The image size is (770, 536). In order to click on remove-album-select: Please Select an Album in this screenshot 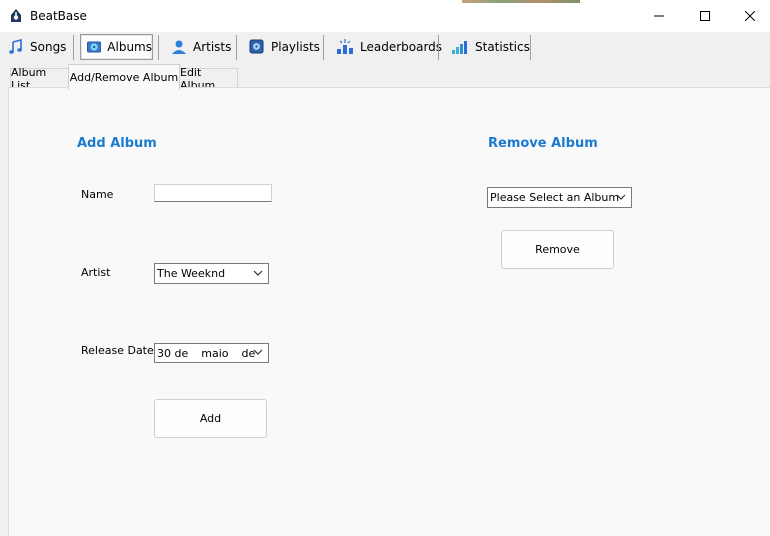, I will do `click(559, 197)`.